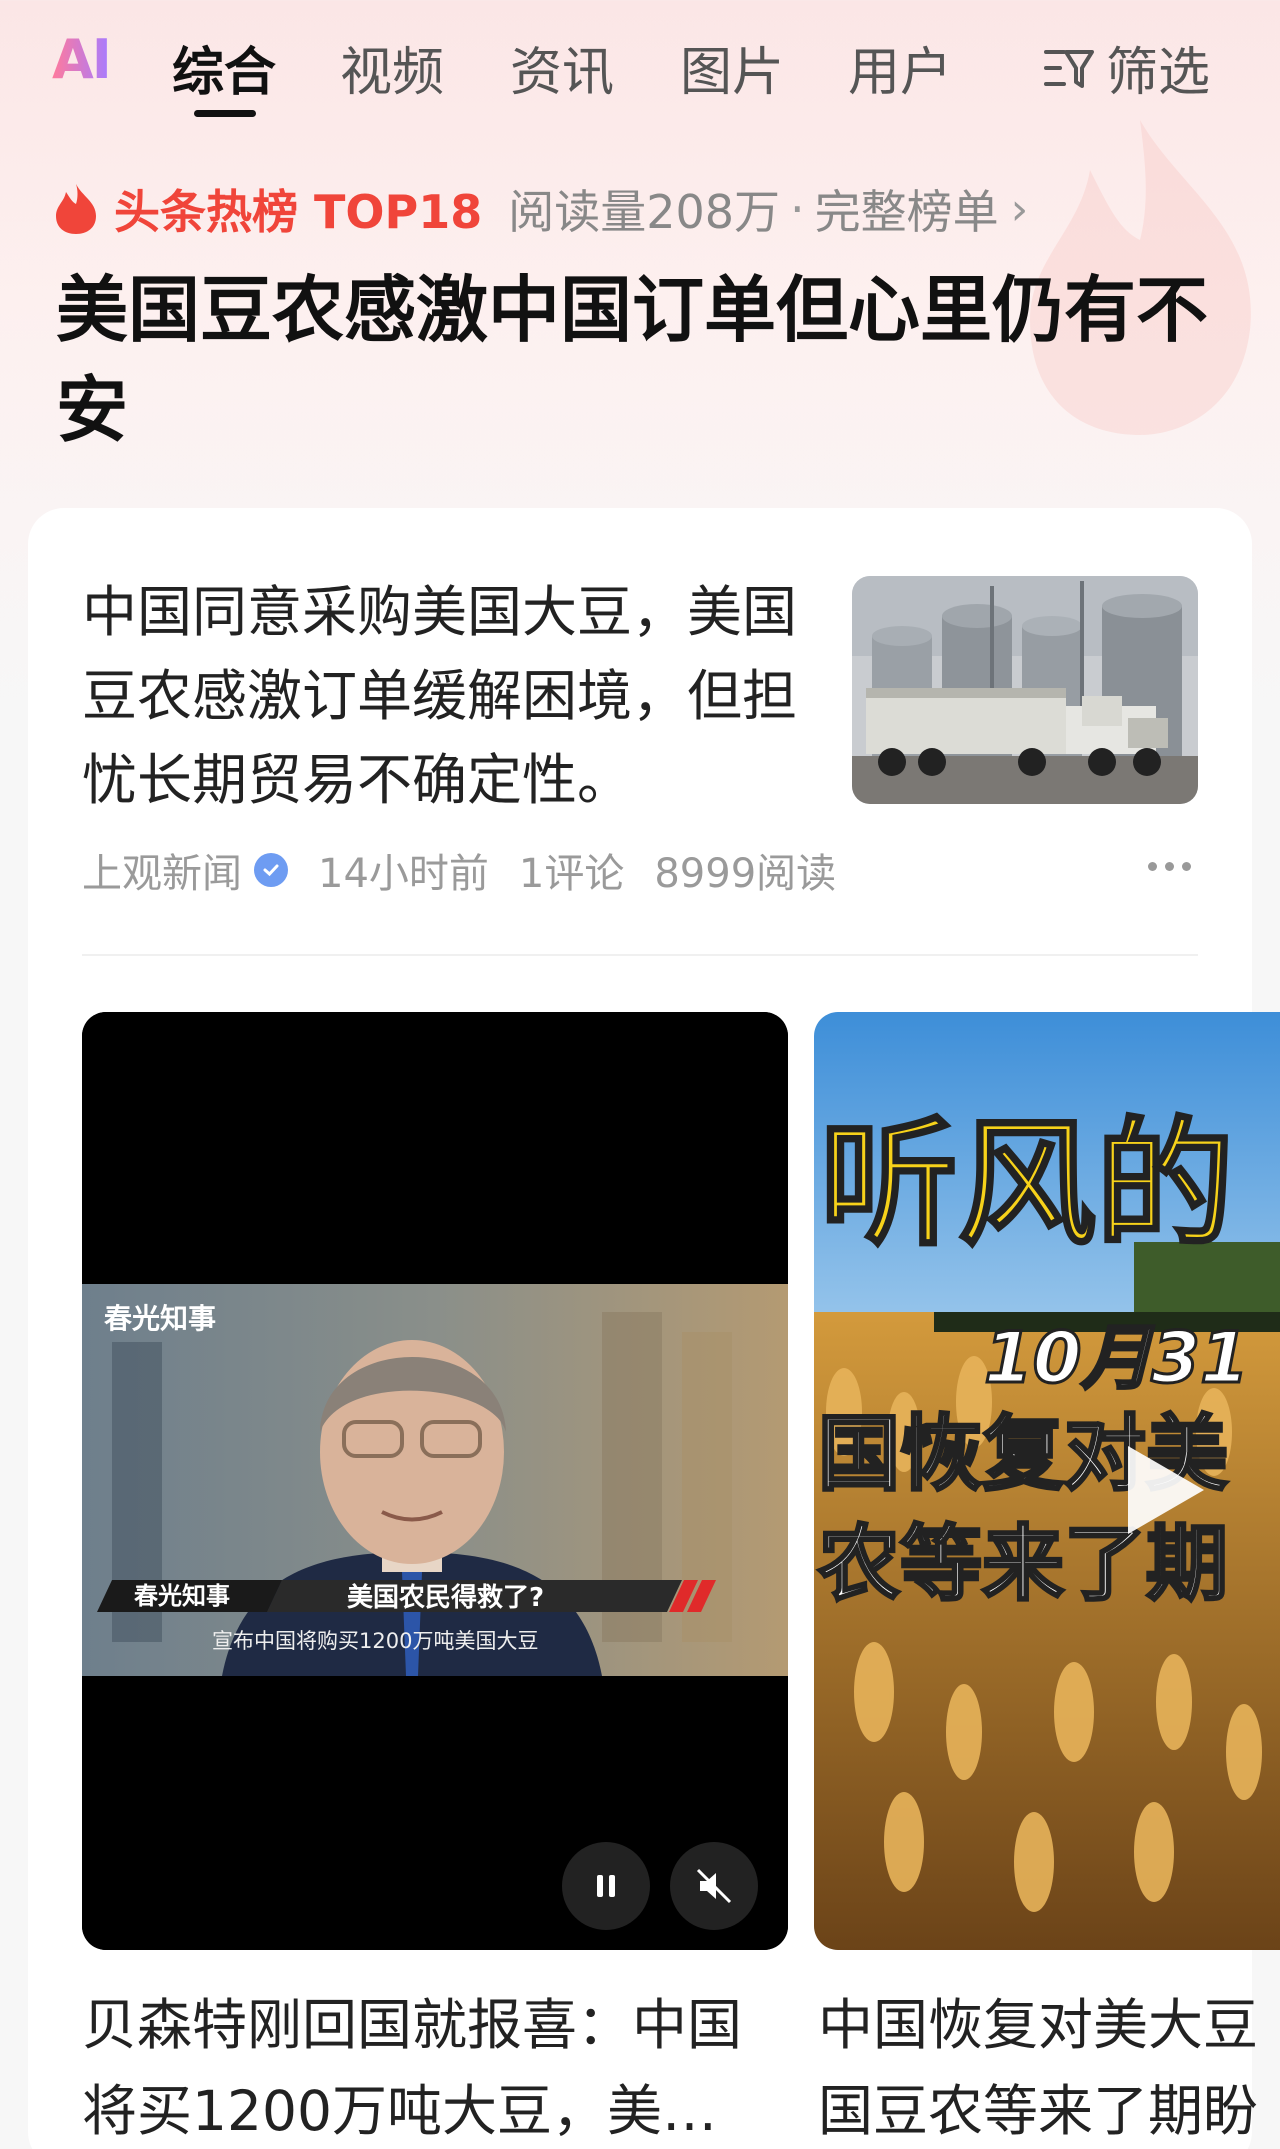  Describe the element at coordinates (224, 67) in the screenshot. I see `tab-comprehensive: 综合` at that location.